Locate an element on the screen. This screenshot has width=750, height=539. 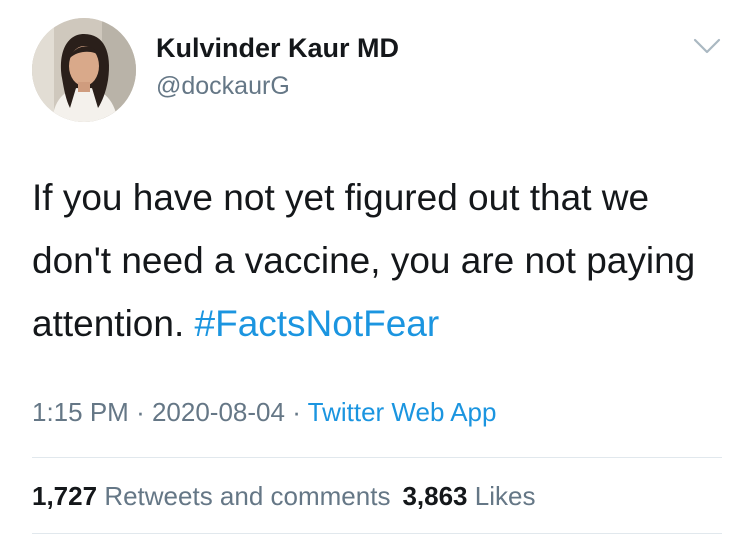
hashtag-link: #FactsNotFear is located at coordinates (317, 323).